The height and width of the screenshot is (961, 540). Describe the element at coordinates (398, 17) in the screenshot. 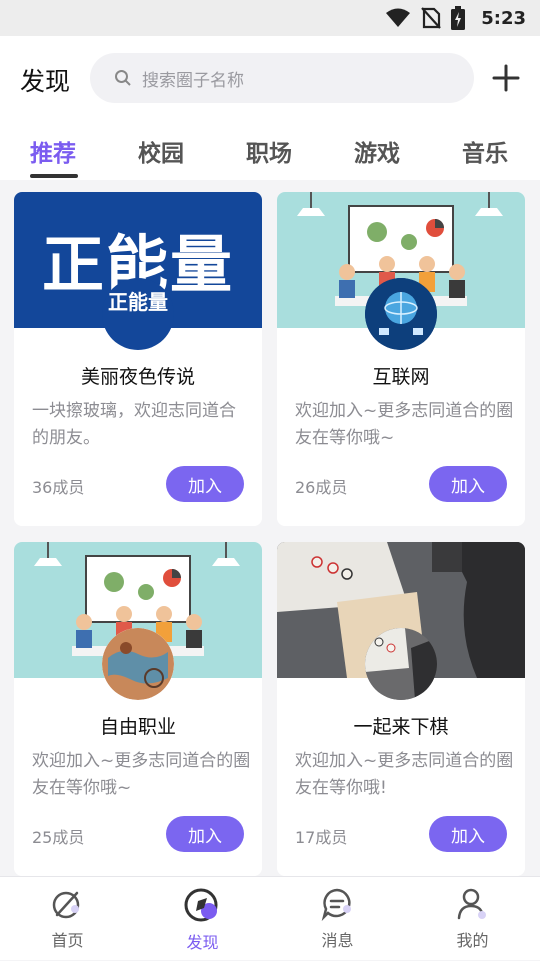

I see `wifi-icon` at that location.